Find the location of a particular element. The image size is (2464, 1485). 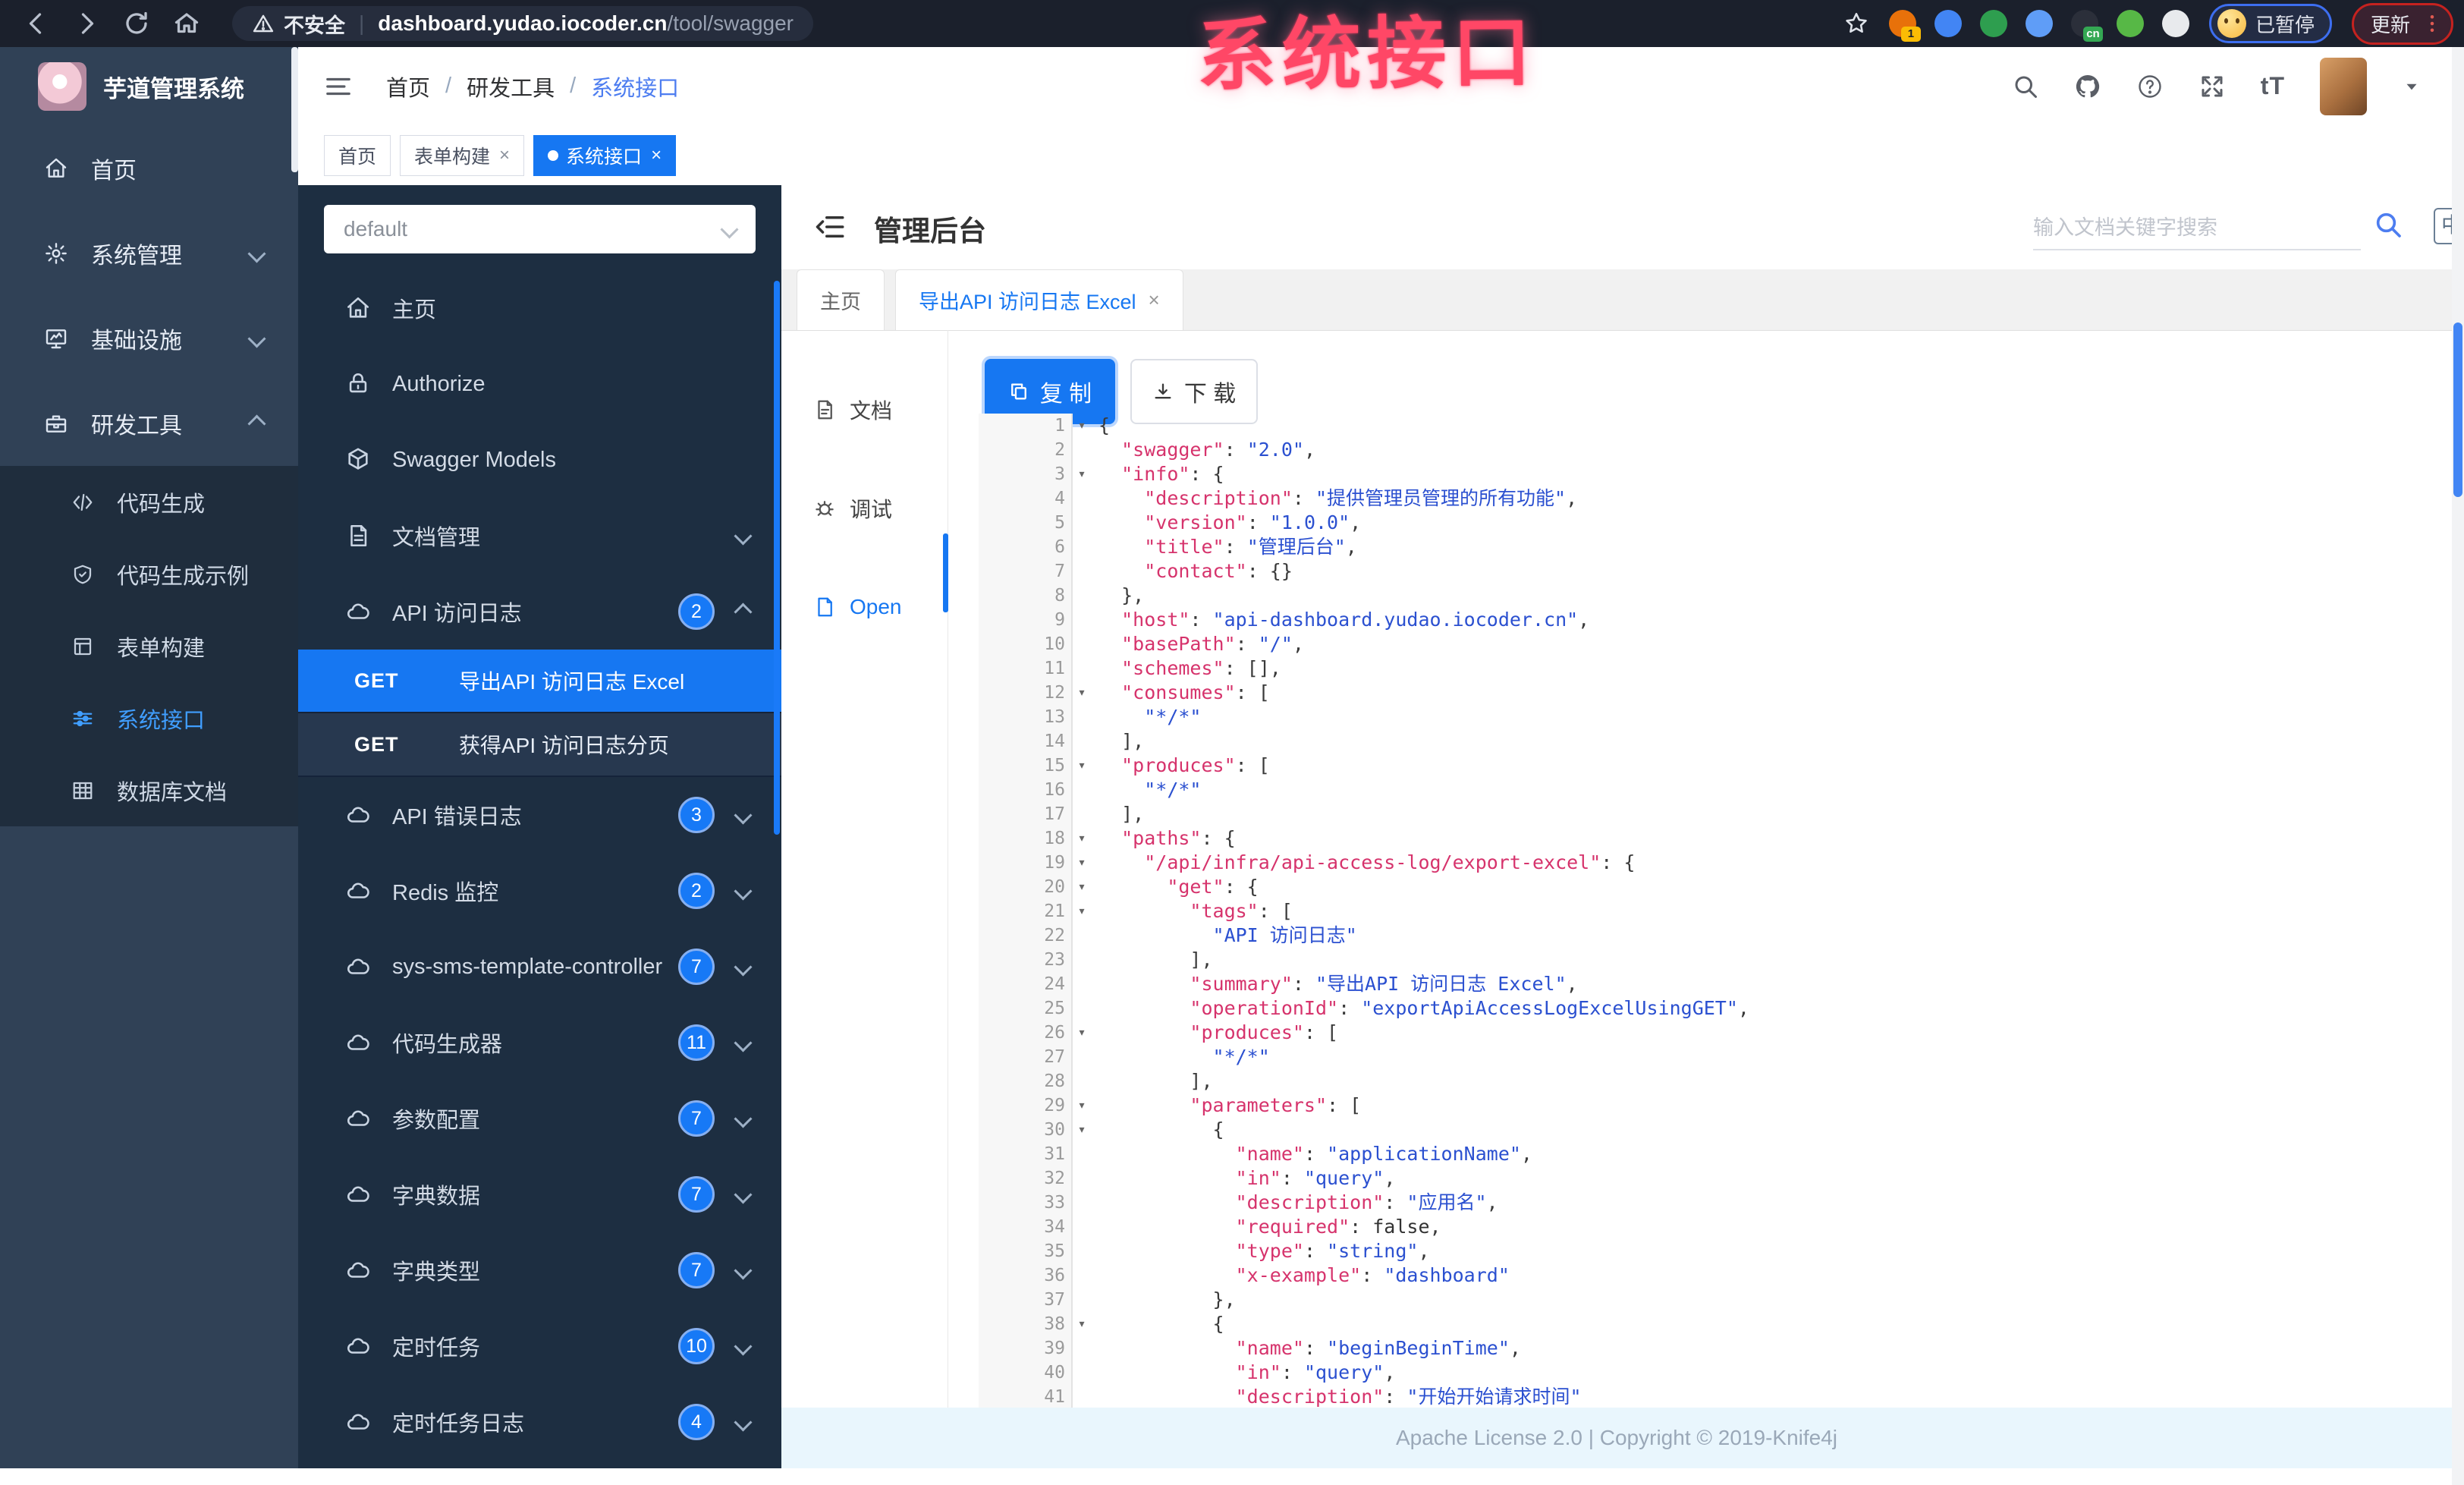

extension-green-leaf is located at coordinates (2130, 23).